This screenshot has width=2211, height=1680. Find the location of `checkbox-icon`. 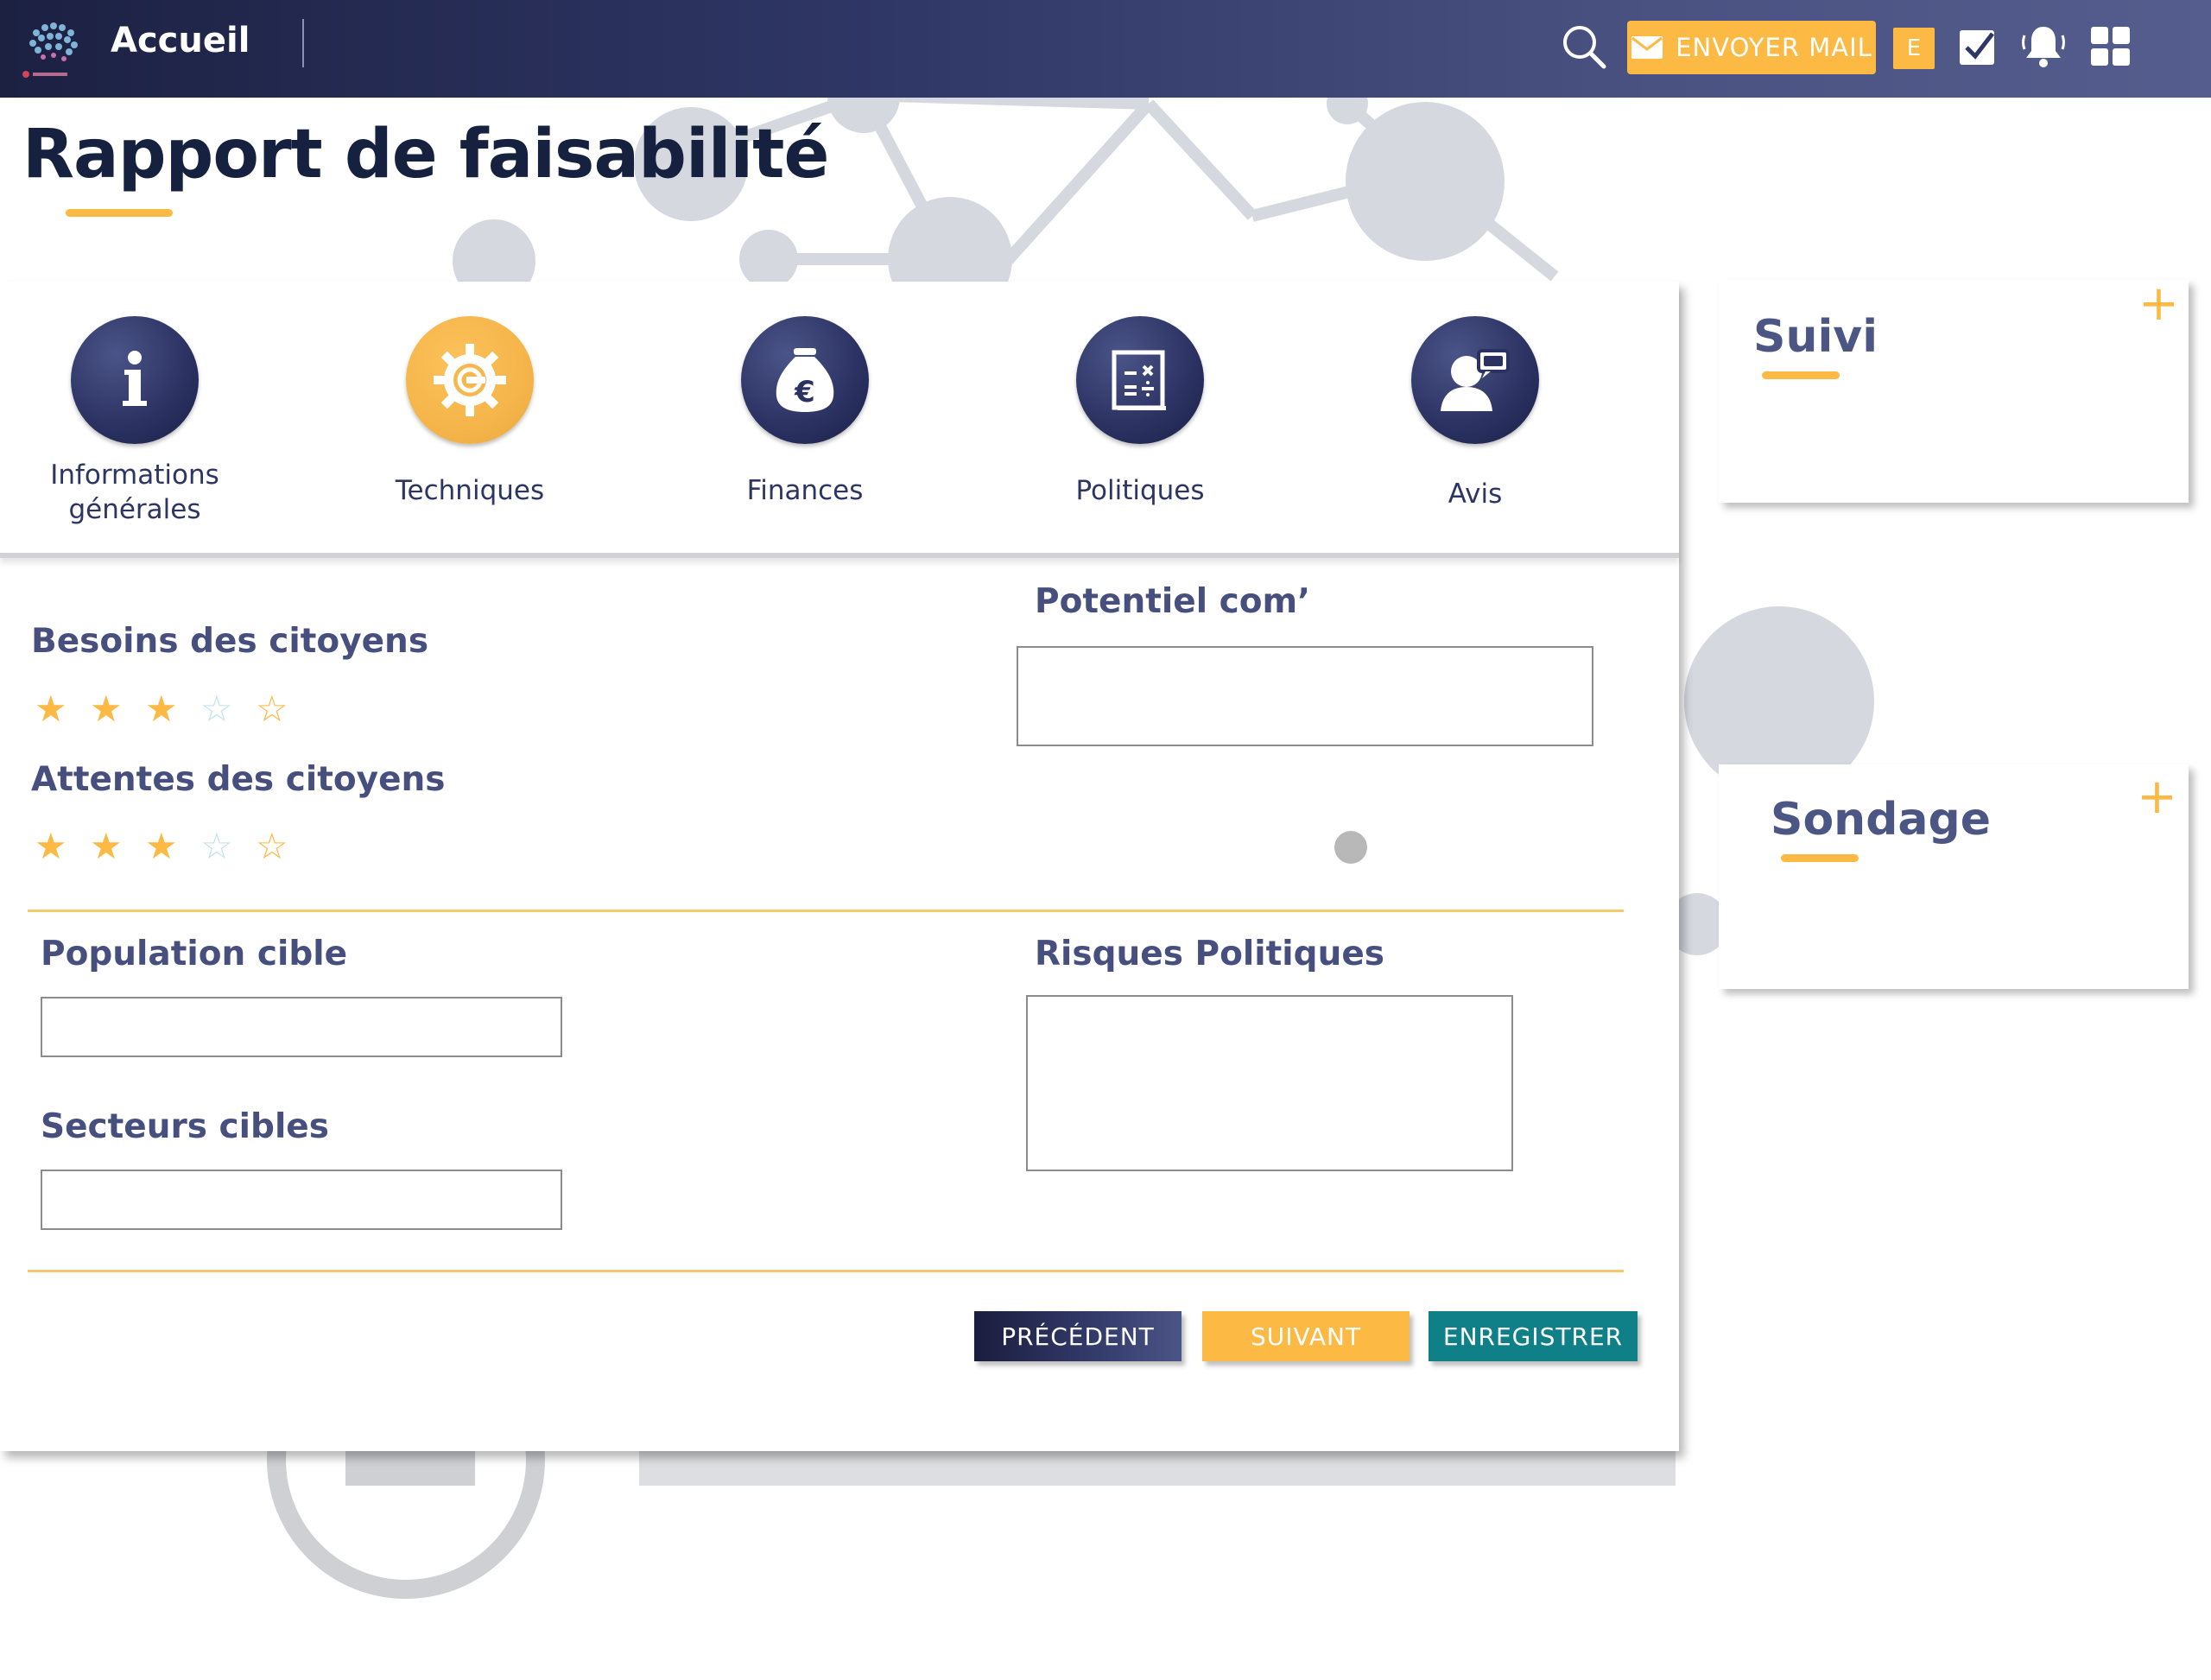

checkbox-icon is located at coordinates (1978, 46).